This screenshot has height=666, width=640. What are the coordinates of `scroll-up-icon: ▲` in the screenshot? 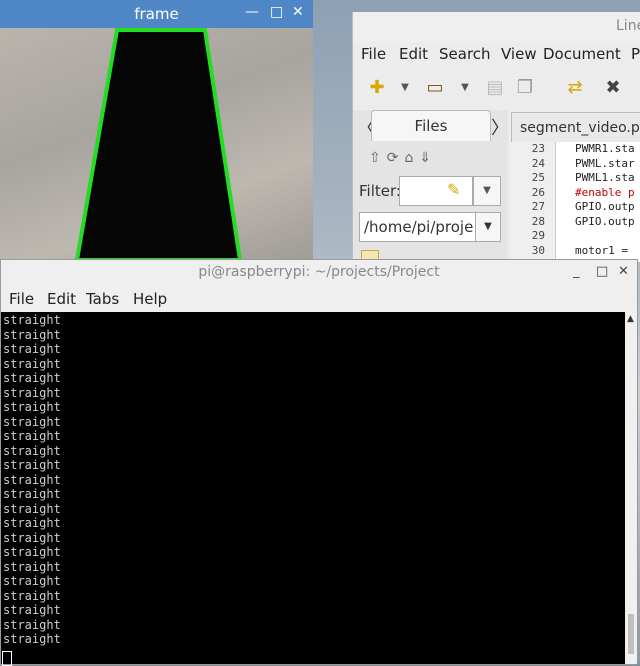 It's located at (630, 319).